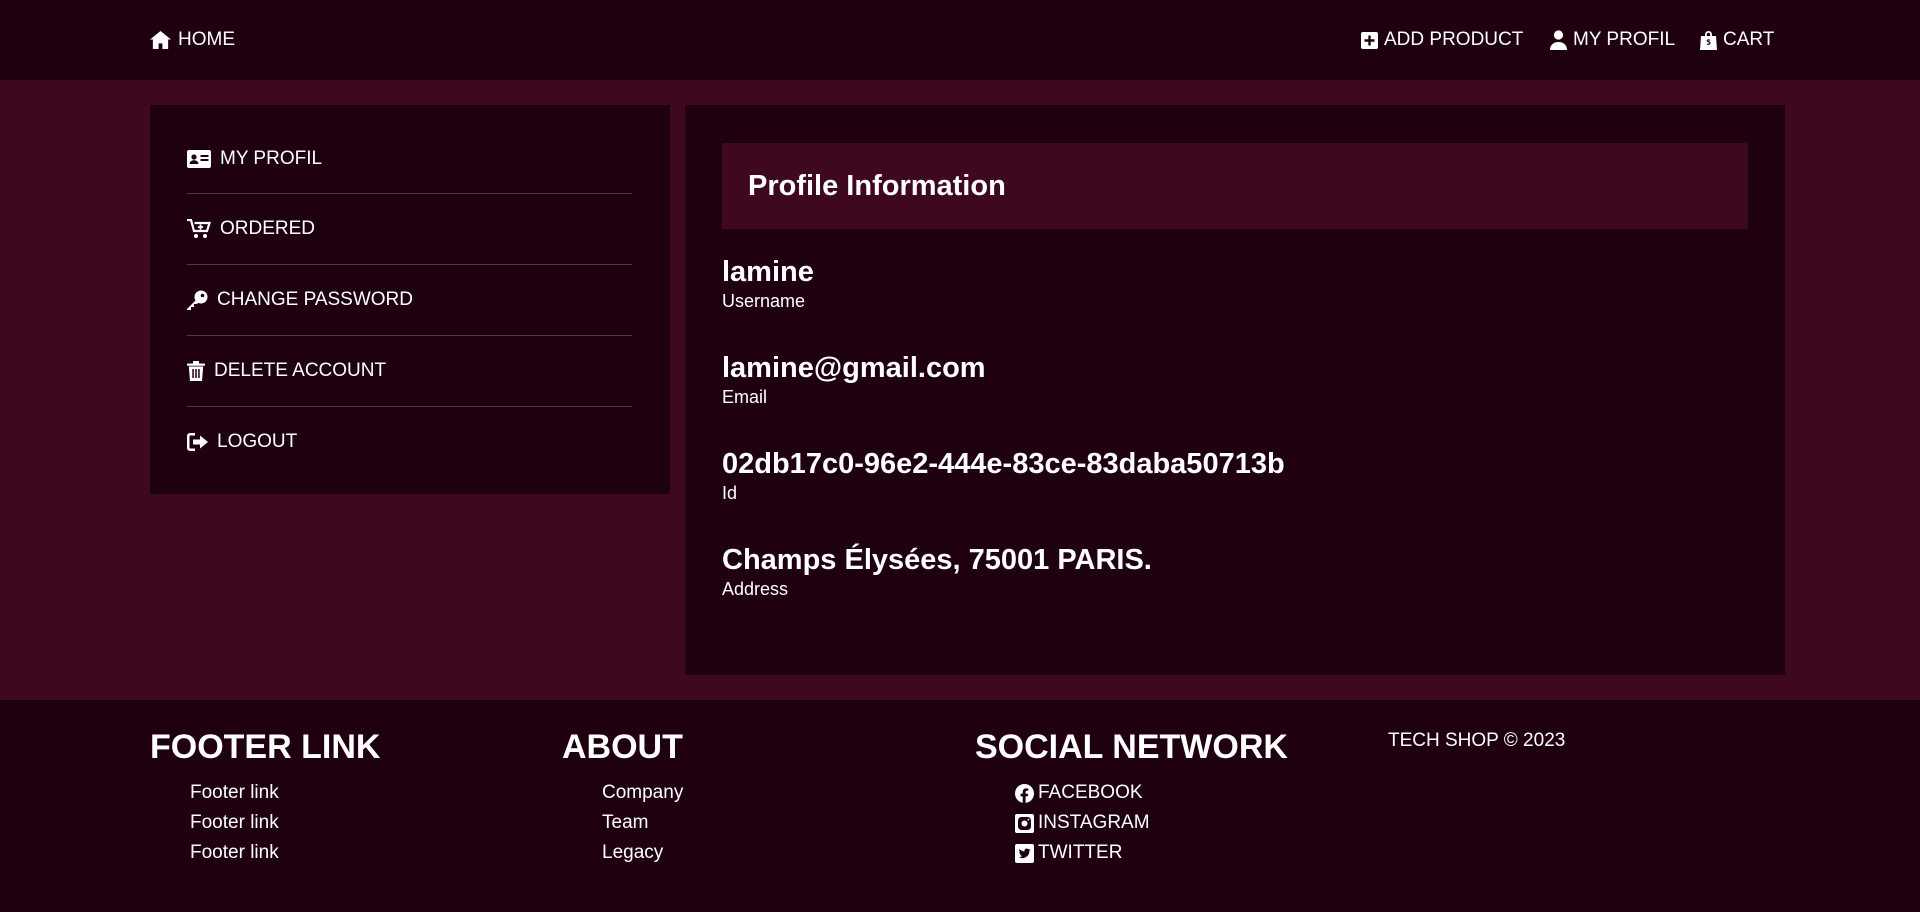 The width and height of the screenshot is (1920, 912). I want to click on username-value: lamine, so click(768, 272).